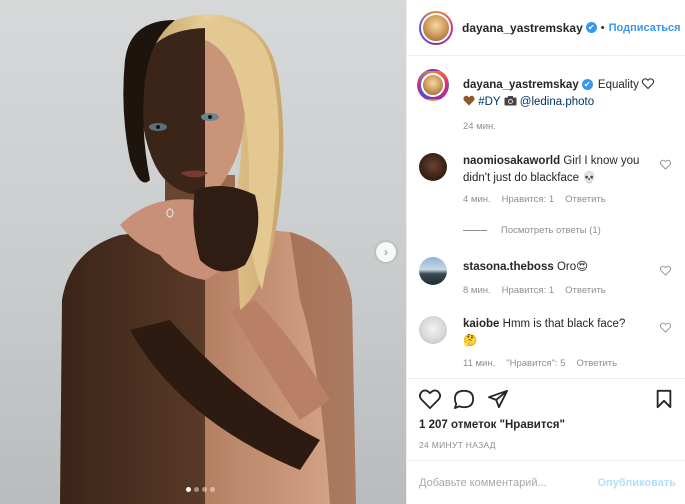 This screenshot has height=504, width=685. I want to click on brown-heart-icon, so click(469, 100).